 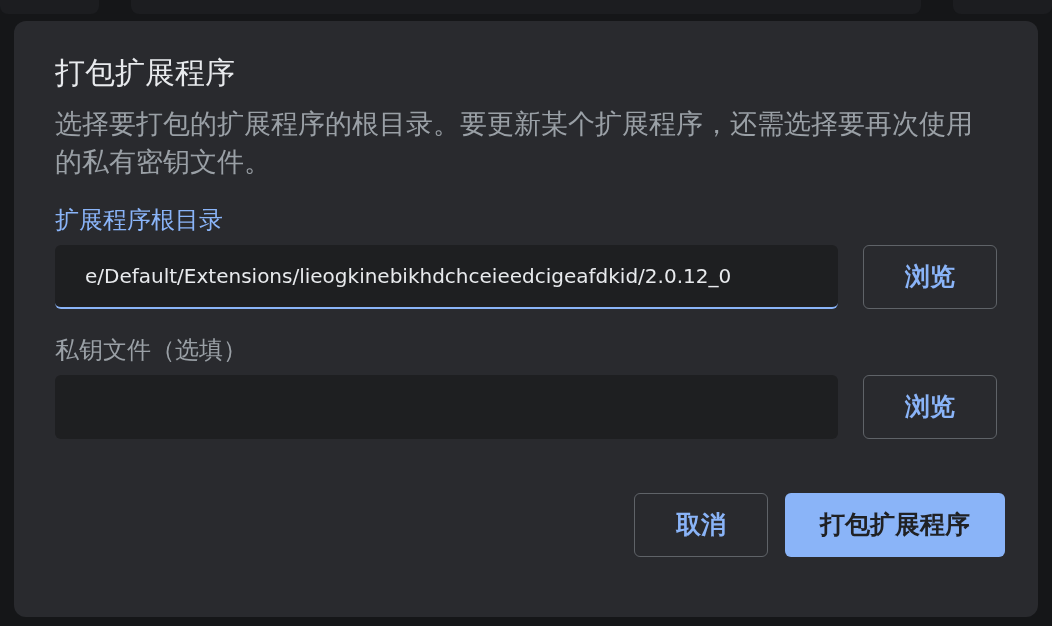 What do you see at coordinates (701, 525) in the screenshot?
I see `cancel-button: 取消` at bounding box center [701, 525].